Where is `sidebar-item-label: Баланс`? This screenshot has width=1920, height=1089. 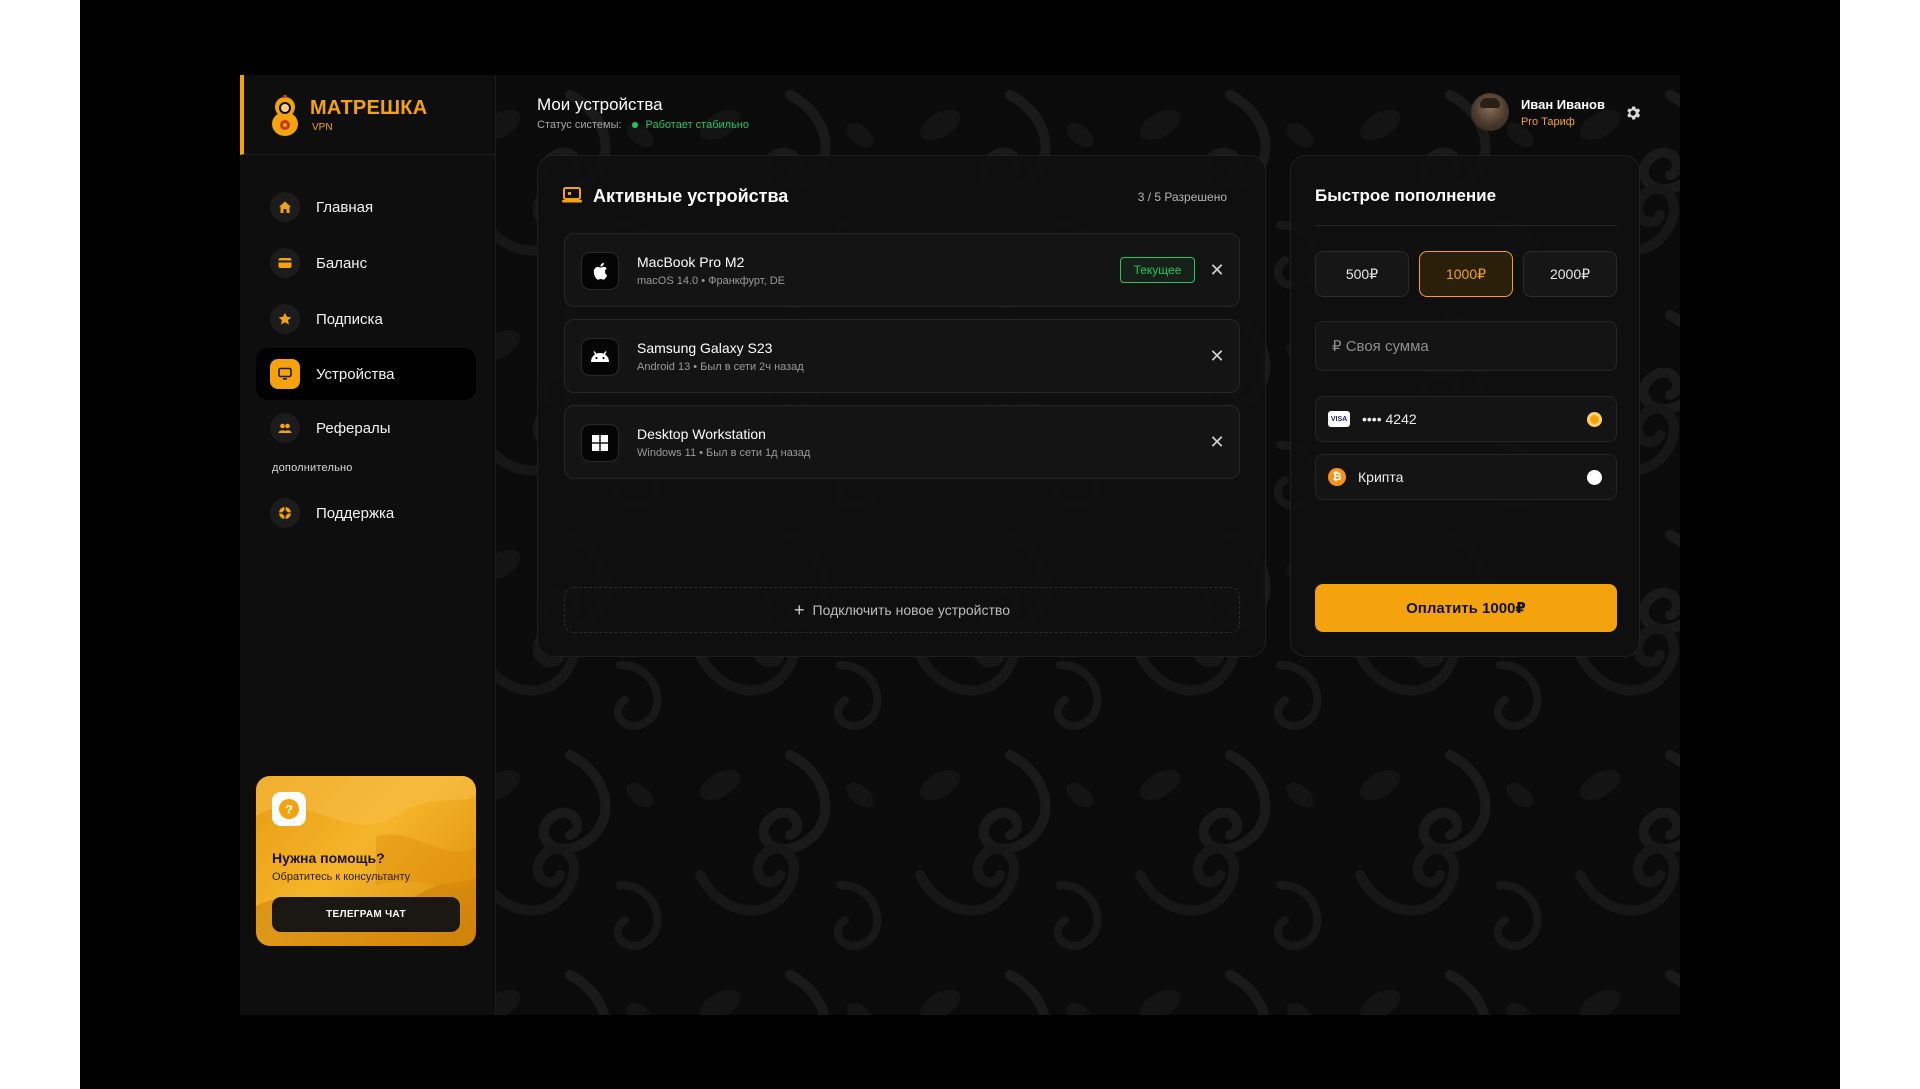
sidebar-item-label: Баланс is located at coordinates (342, 263).